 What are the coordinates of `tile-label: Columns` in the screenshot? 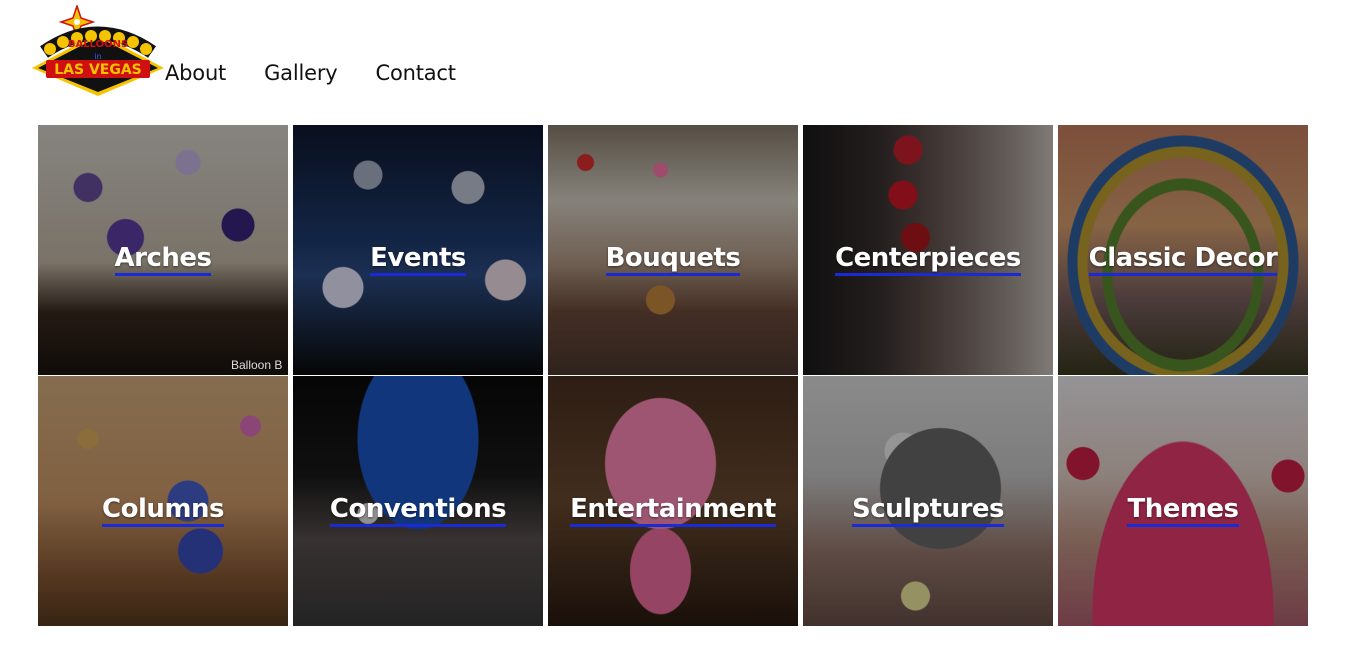 It's located at (163, 510).